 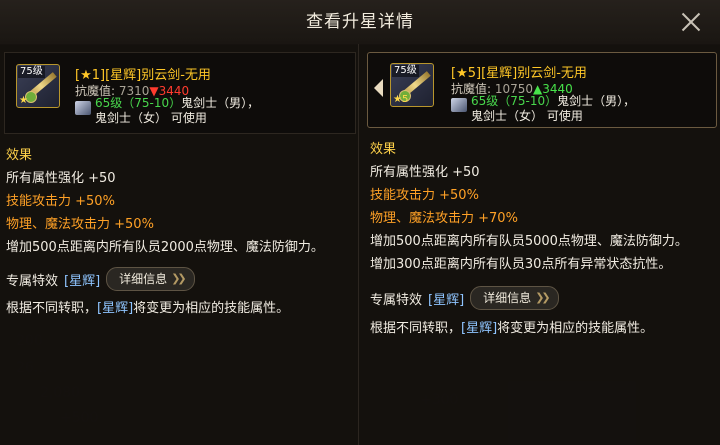 I want to click on effect-line: 物理、魔法攻击力 +70%, so click(x=444, y=218).